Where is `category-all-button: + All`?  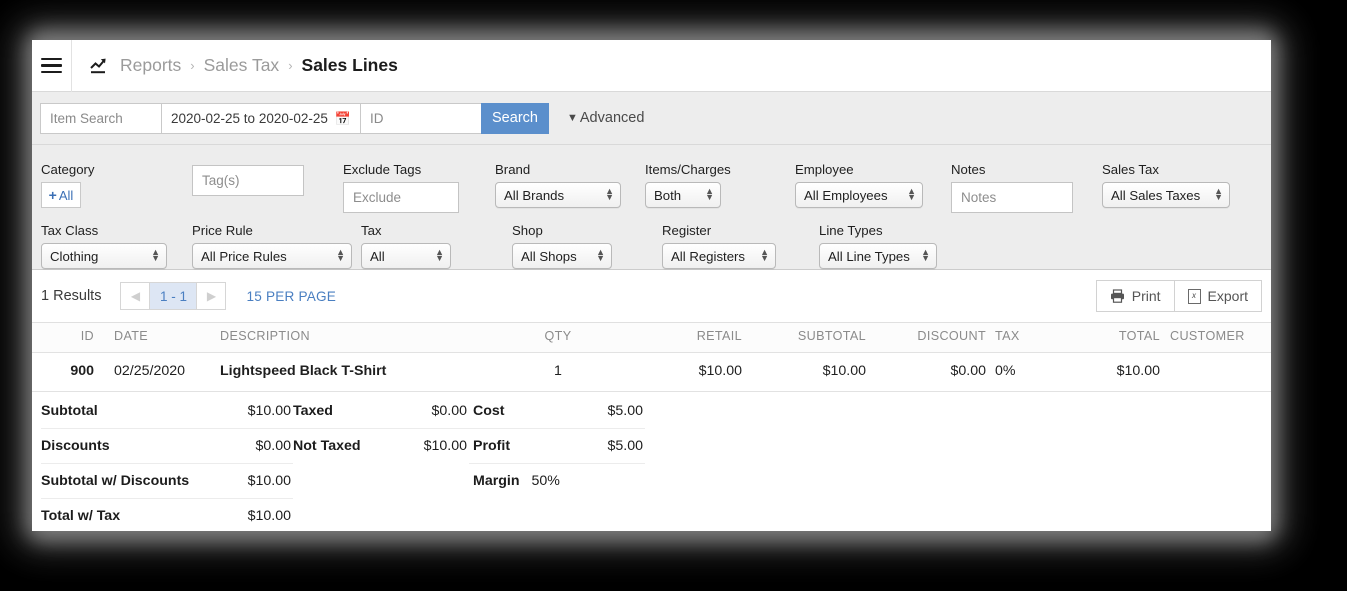
category-all-button: + All is located at coordinates (61, 195).